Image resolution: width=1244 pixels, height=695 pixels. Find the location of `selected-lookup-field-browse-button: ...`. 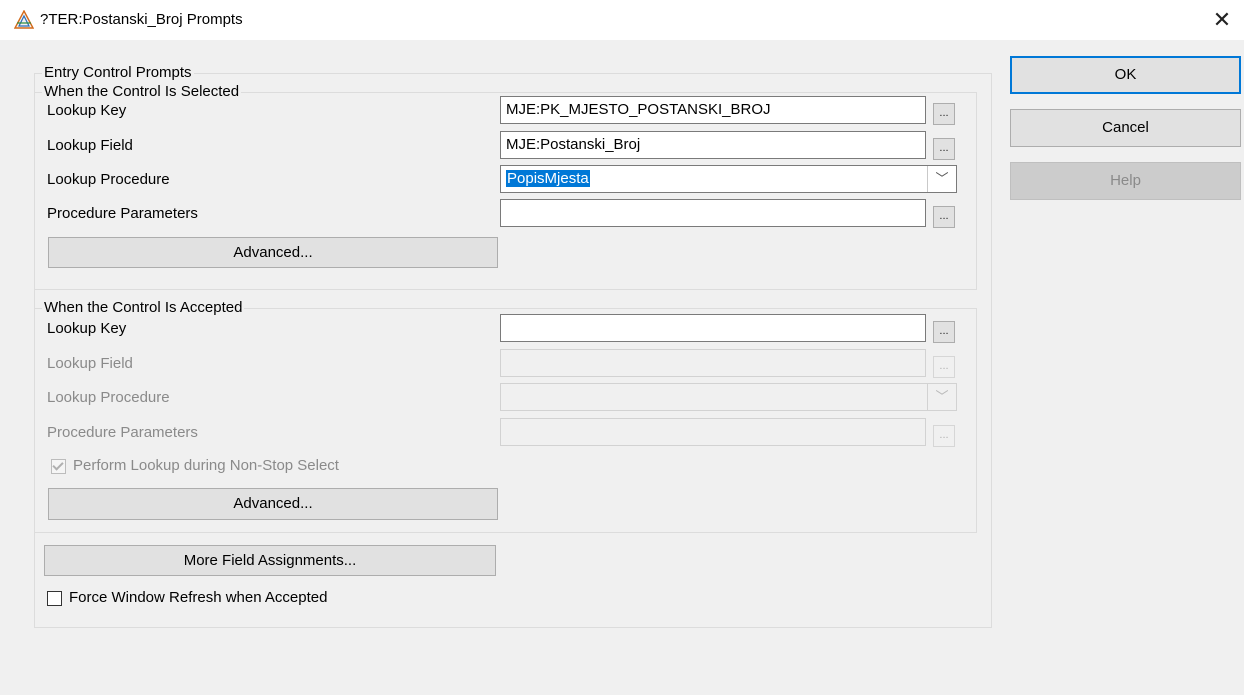

selected-lookup-field-browse-button: ... is located at coordinates (944, 149).